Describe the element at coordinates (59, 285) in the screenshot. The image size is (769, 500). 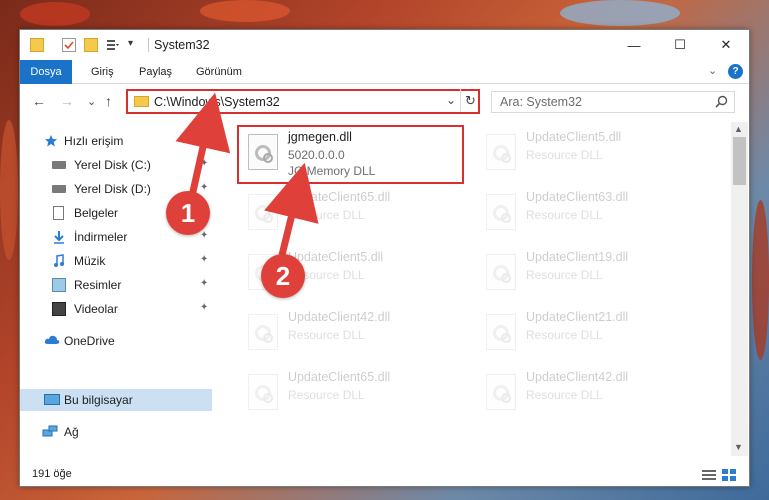
I see `pictures-icon` at that location.